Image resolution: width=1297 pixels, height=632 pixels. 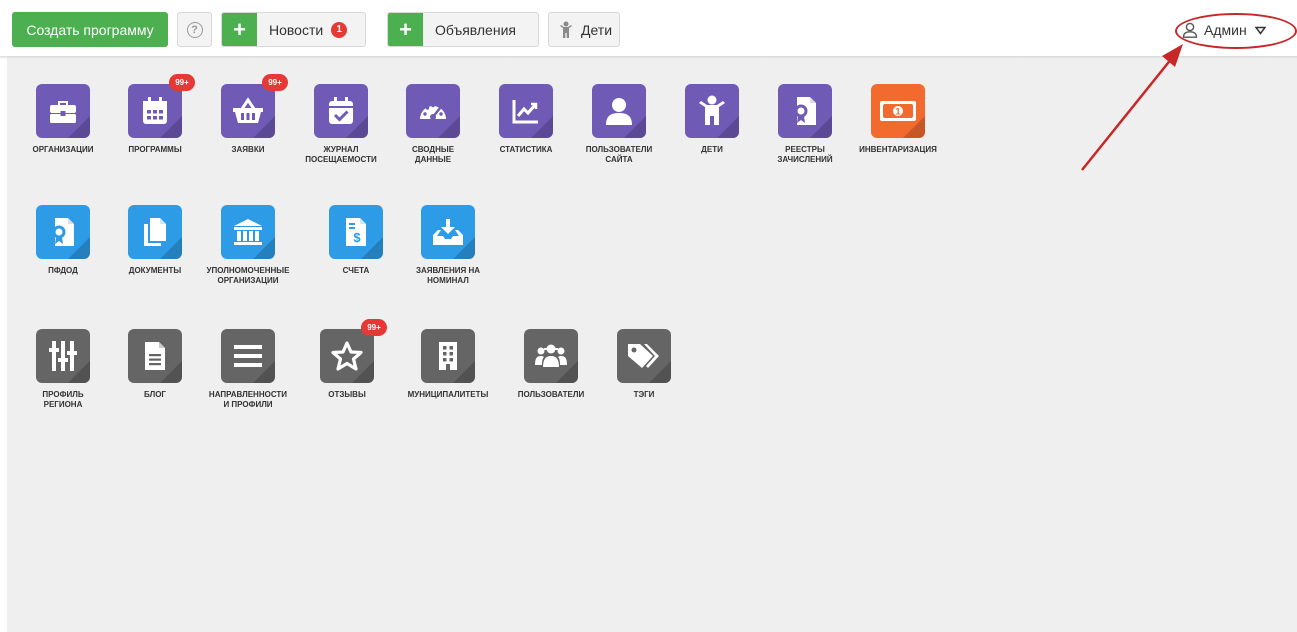 I want to click on calendar-check-icon, so click(x=341, y=111).